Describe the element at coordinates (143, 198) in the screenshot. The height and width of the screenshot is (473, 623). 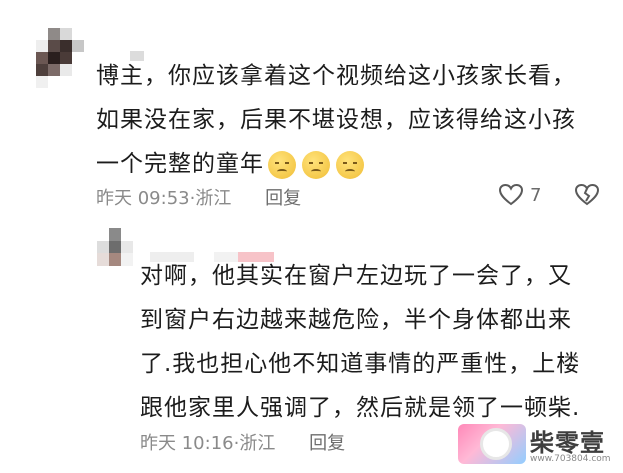
I see `comment-time: 昨天 09:53` at that location.